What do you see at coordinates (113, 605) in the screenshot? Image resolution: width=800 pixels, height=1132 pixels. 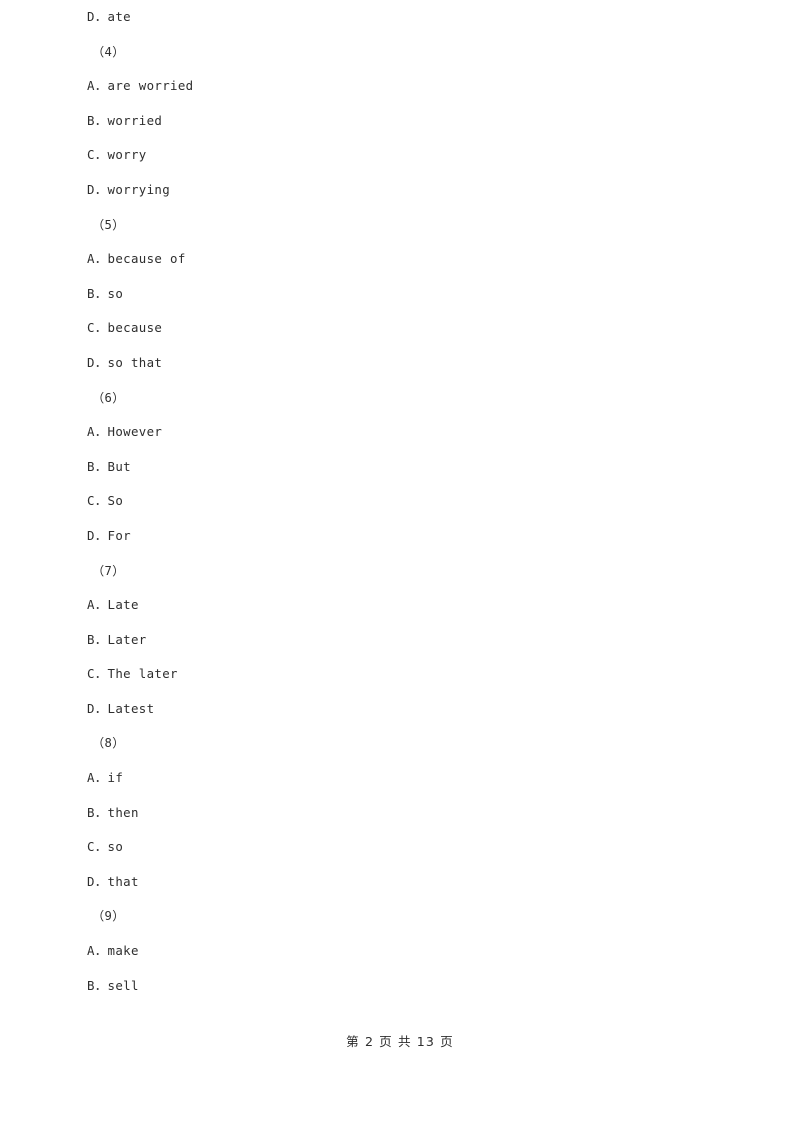 I see `answer-option: A．Late` at bounding box center [113, 605].